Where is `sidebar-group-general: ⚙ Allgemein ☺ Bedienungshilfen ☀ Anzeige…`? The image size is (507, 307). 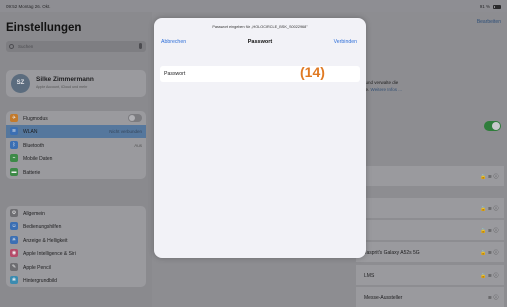 sidebar-group-general: ⚙ Allgemein ☺ Bedienungshilfen ☀ Anzeige… is located at coordinates (76, 246).